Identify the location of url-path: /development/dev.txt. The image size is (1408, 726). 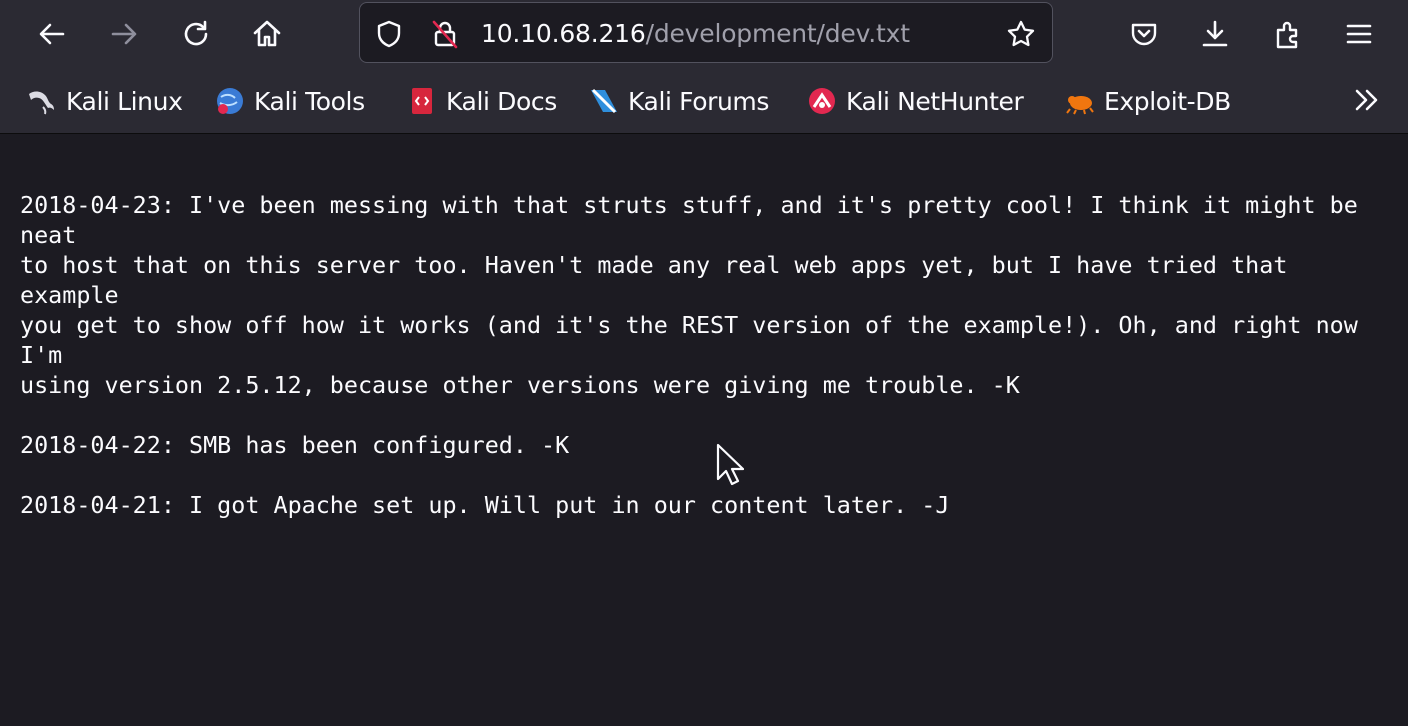
(777, 33).